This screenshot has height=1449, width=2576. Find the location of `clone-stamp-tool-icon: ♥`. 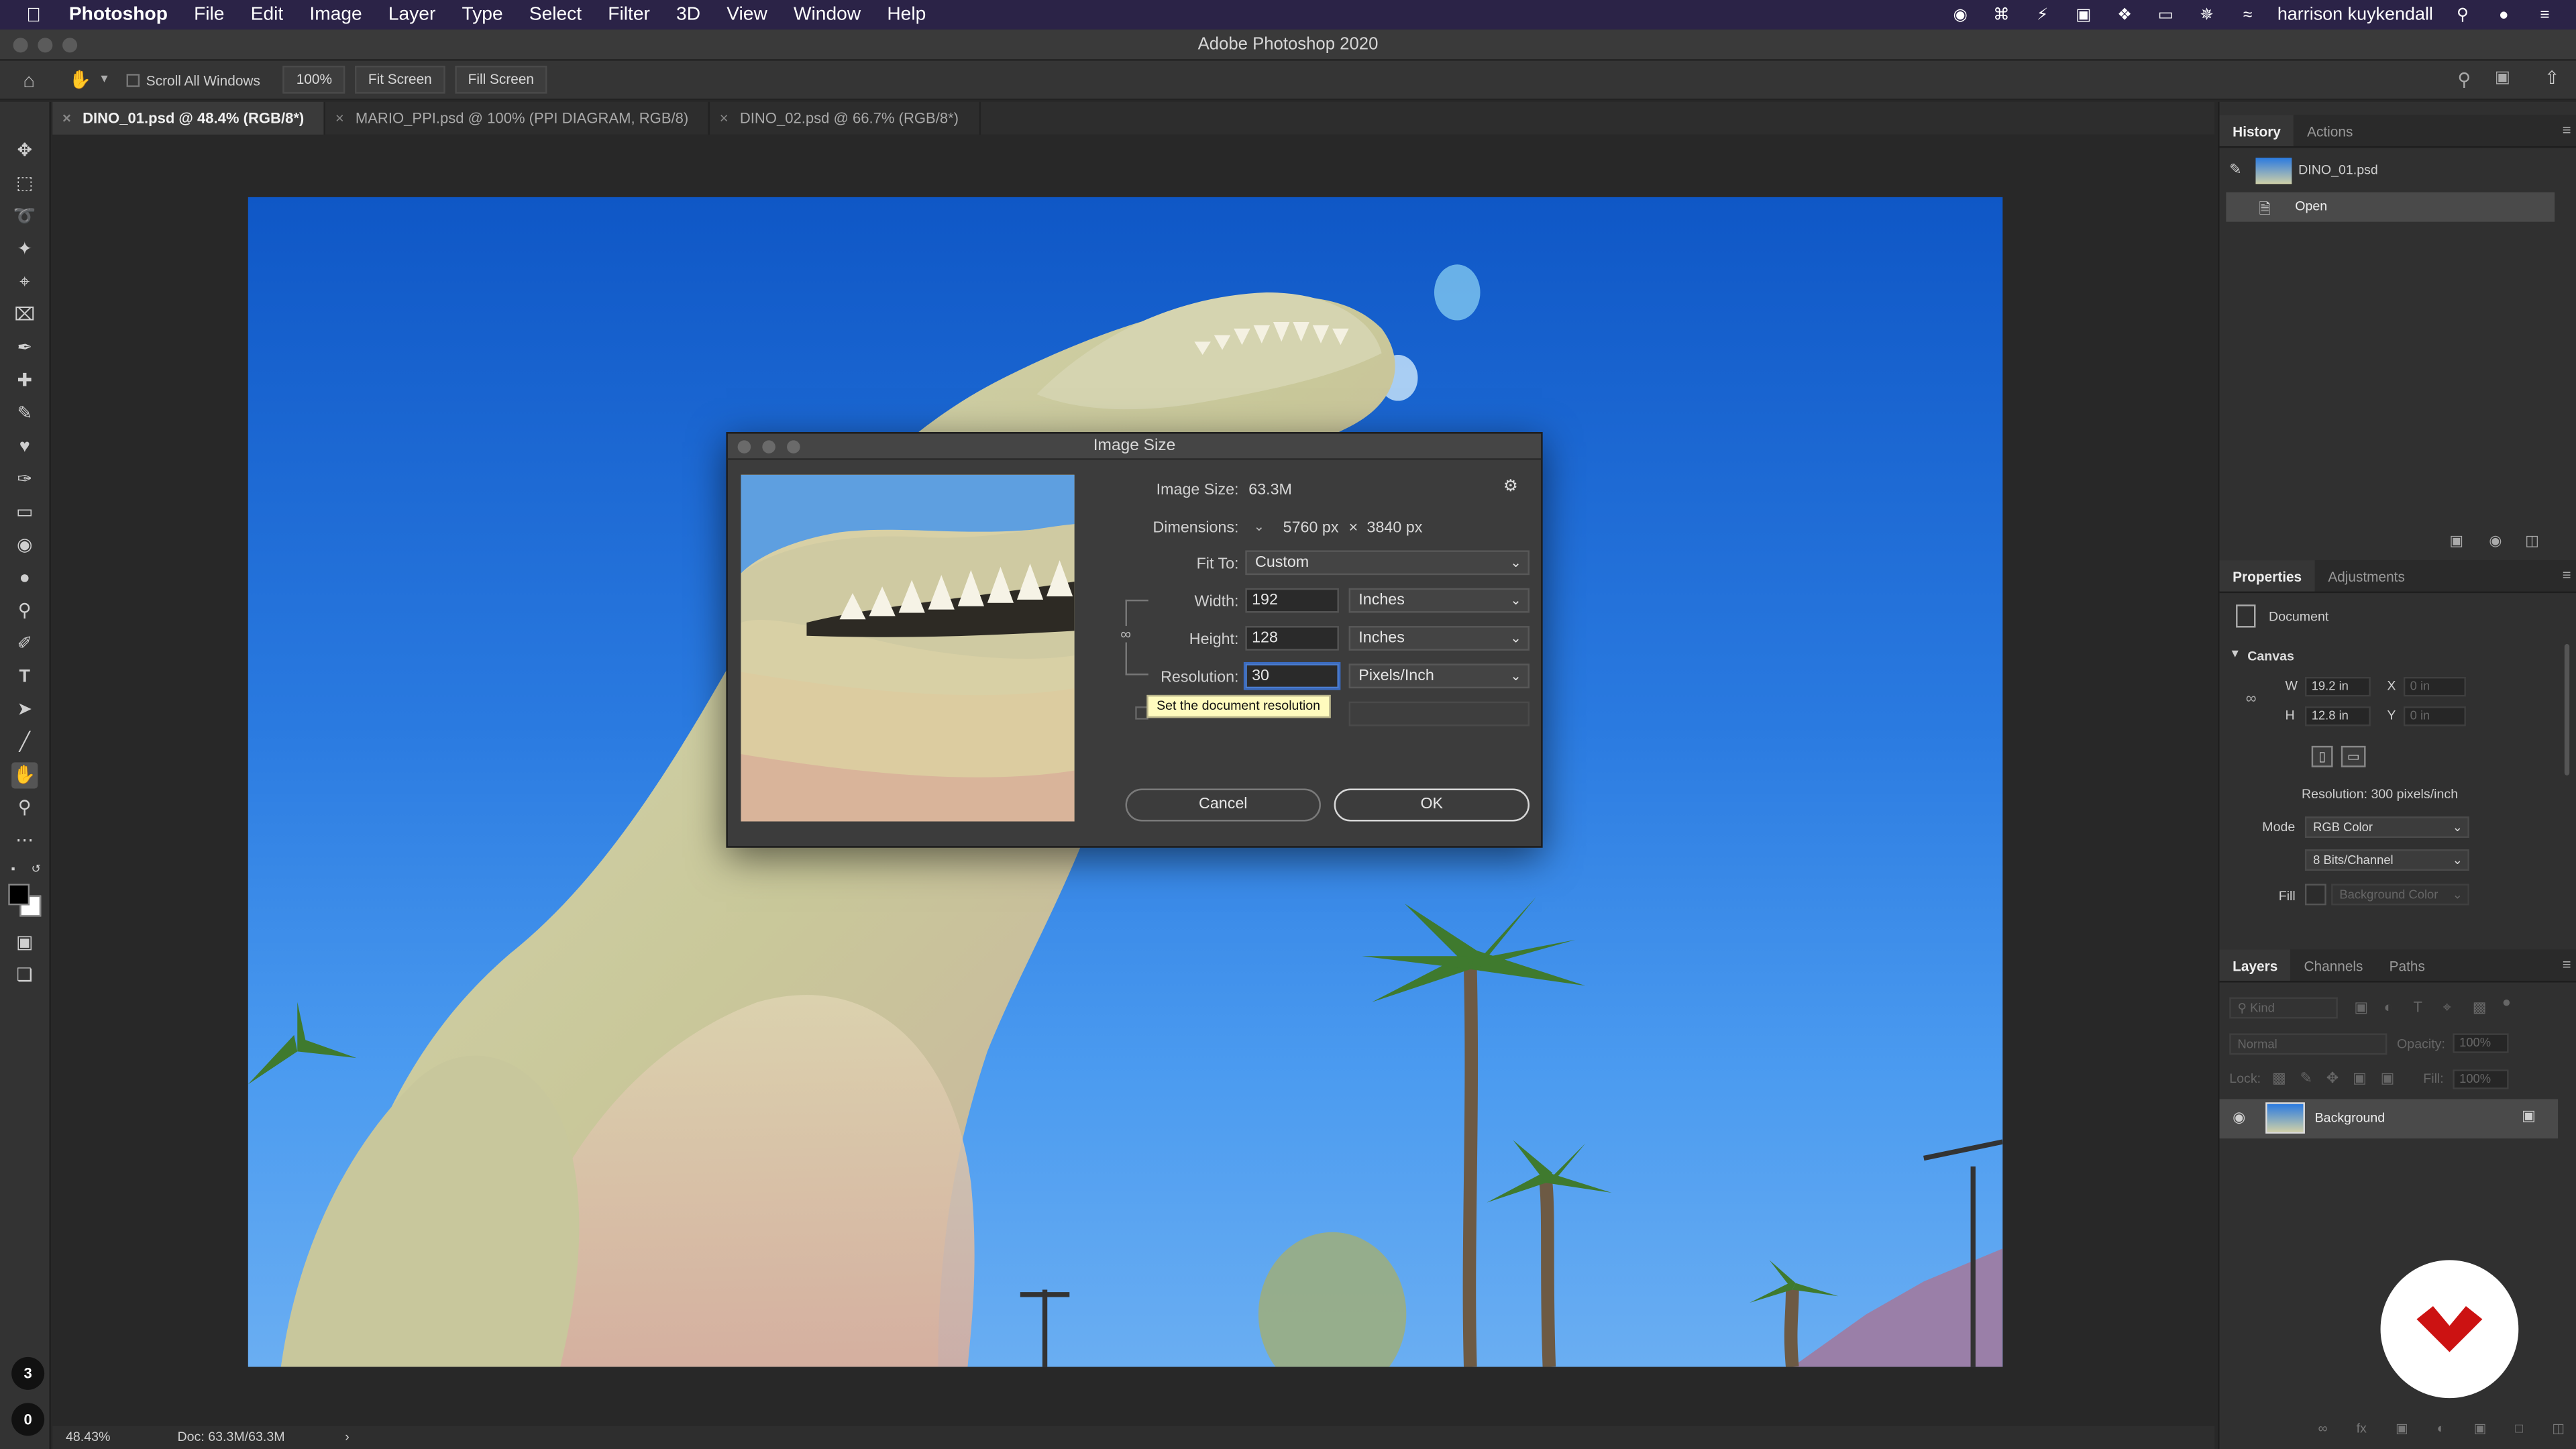

clone-stamp-tool-icon: ♥ is located at coordinates (24, 447).